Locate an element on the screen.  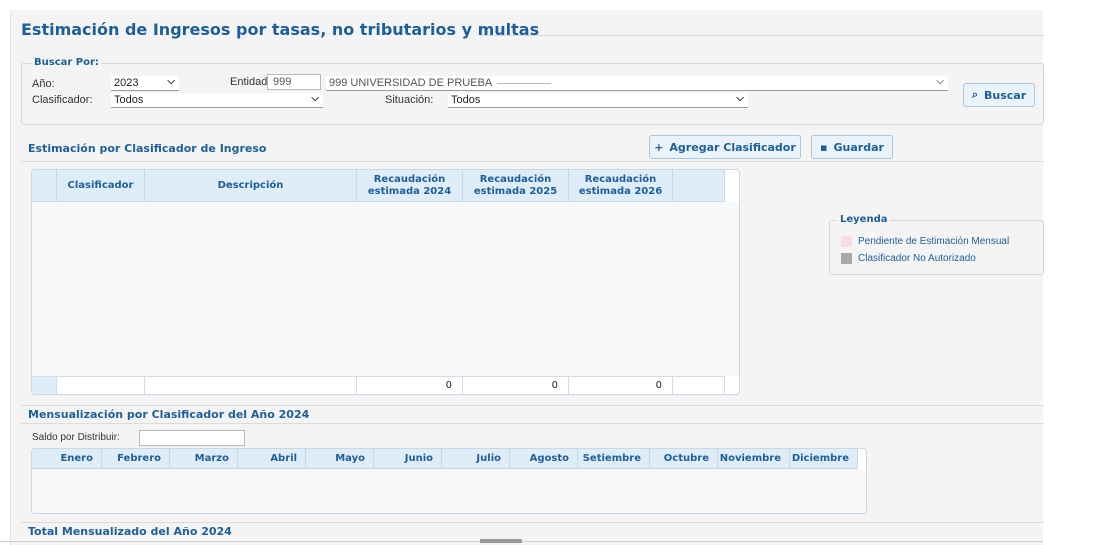
leyenda-fieldset: Leyenda is located at coordinates (936, 244).